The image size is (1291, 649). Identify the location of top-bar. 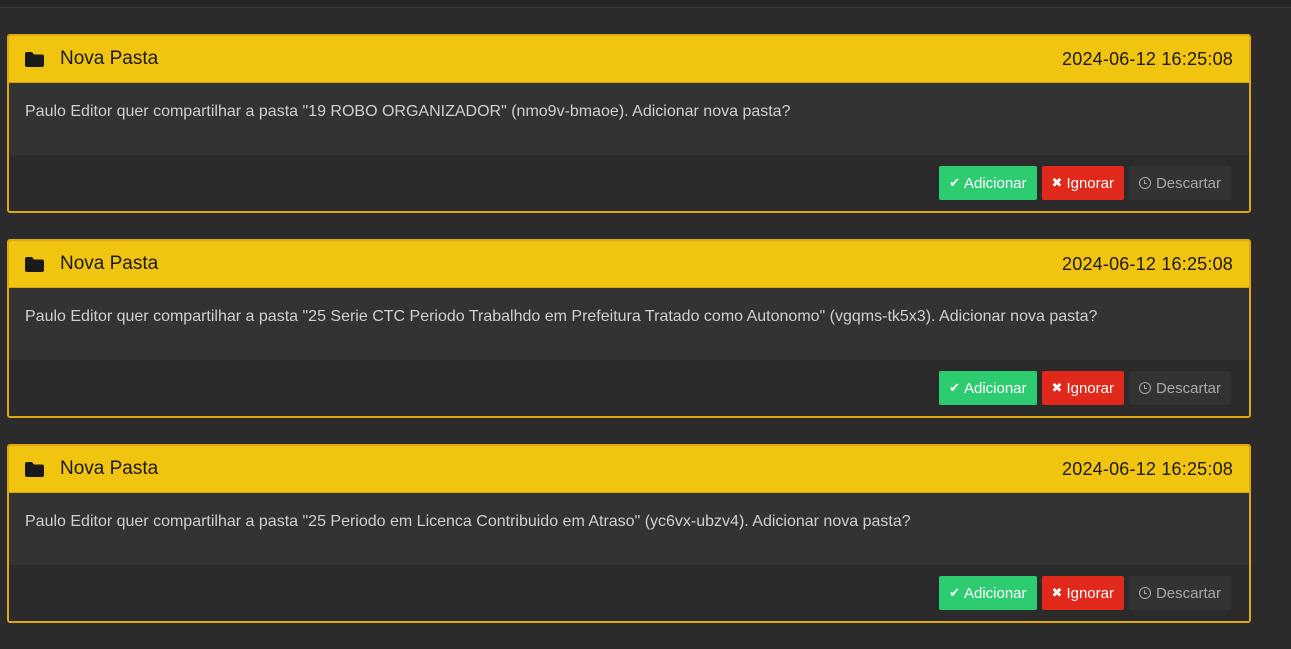
(645, 4).